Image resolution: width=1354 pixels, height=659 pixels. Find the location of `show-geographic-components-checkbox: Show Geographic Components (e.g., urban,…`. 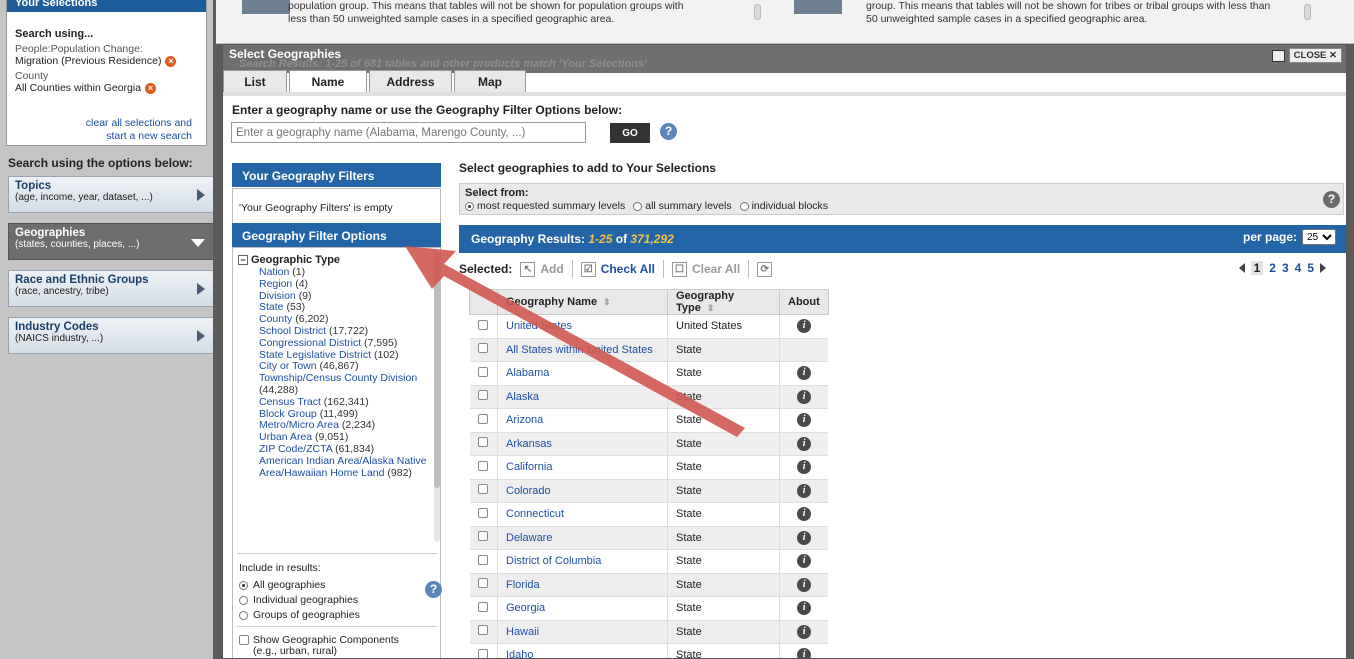

show-geographic-components-checkbox: Show Geographic Components (e.g., urban,… is located at coordinates (331, 646).